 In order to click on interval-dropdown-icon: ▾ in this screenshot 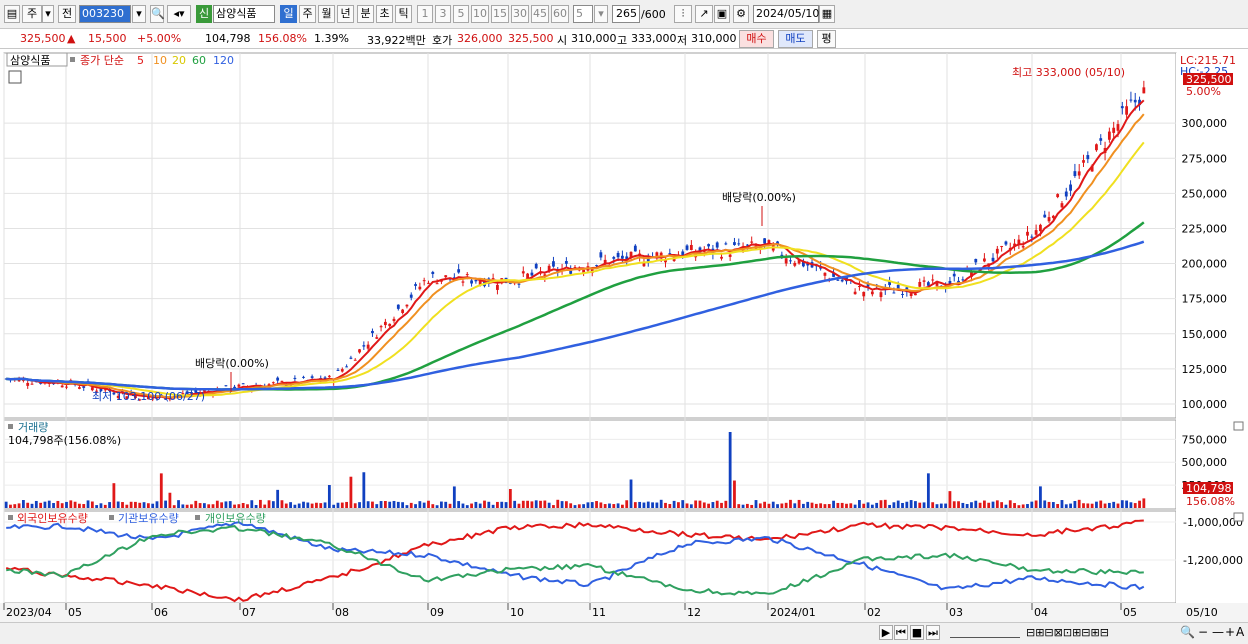, I will do `click(601, 14)`.